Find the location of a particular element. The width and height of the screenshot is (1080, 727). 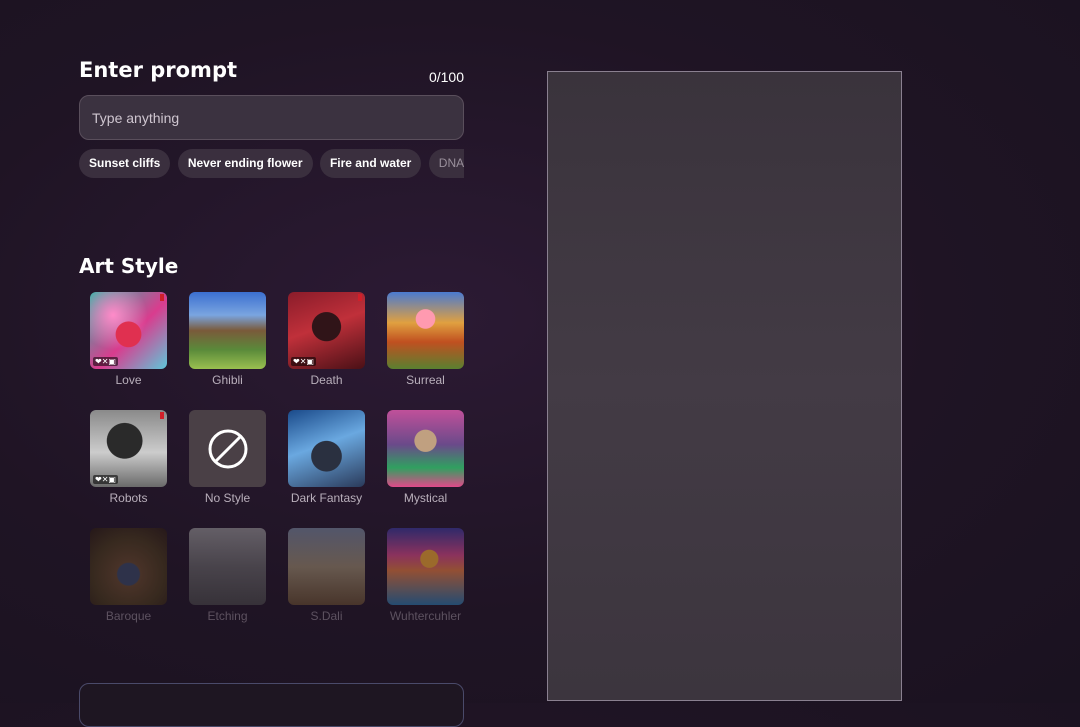

no-style-thumbnail is located at coordinates (227, 448).